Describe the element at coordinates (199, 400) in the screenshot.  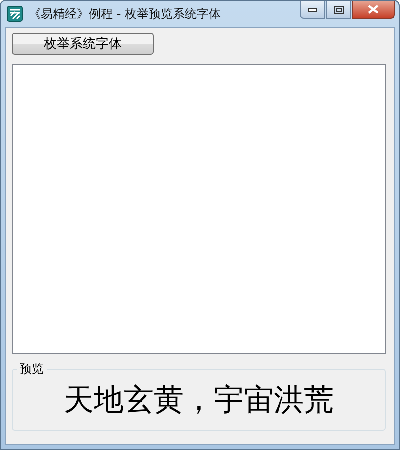
I see `preview-text: 天地玄黄，宇宙洪荒` at that location.